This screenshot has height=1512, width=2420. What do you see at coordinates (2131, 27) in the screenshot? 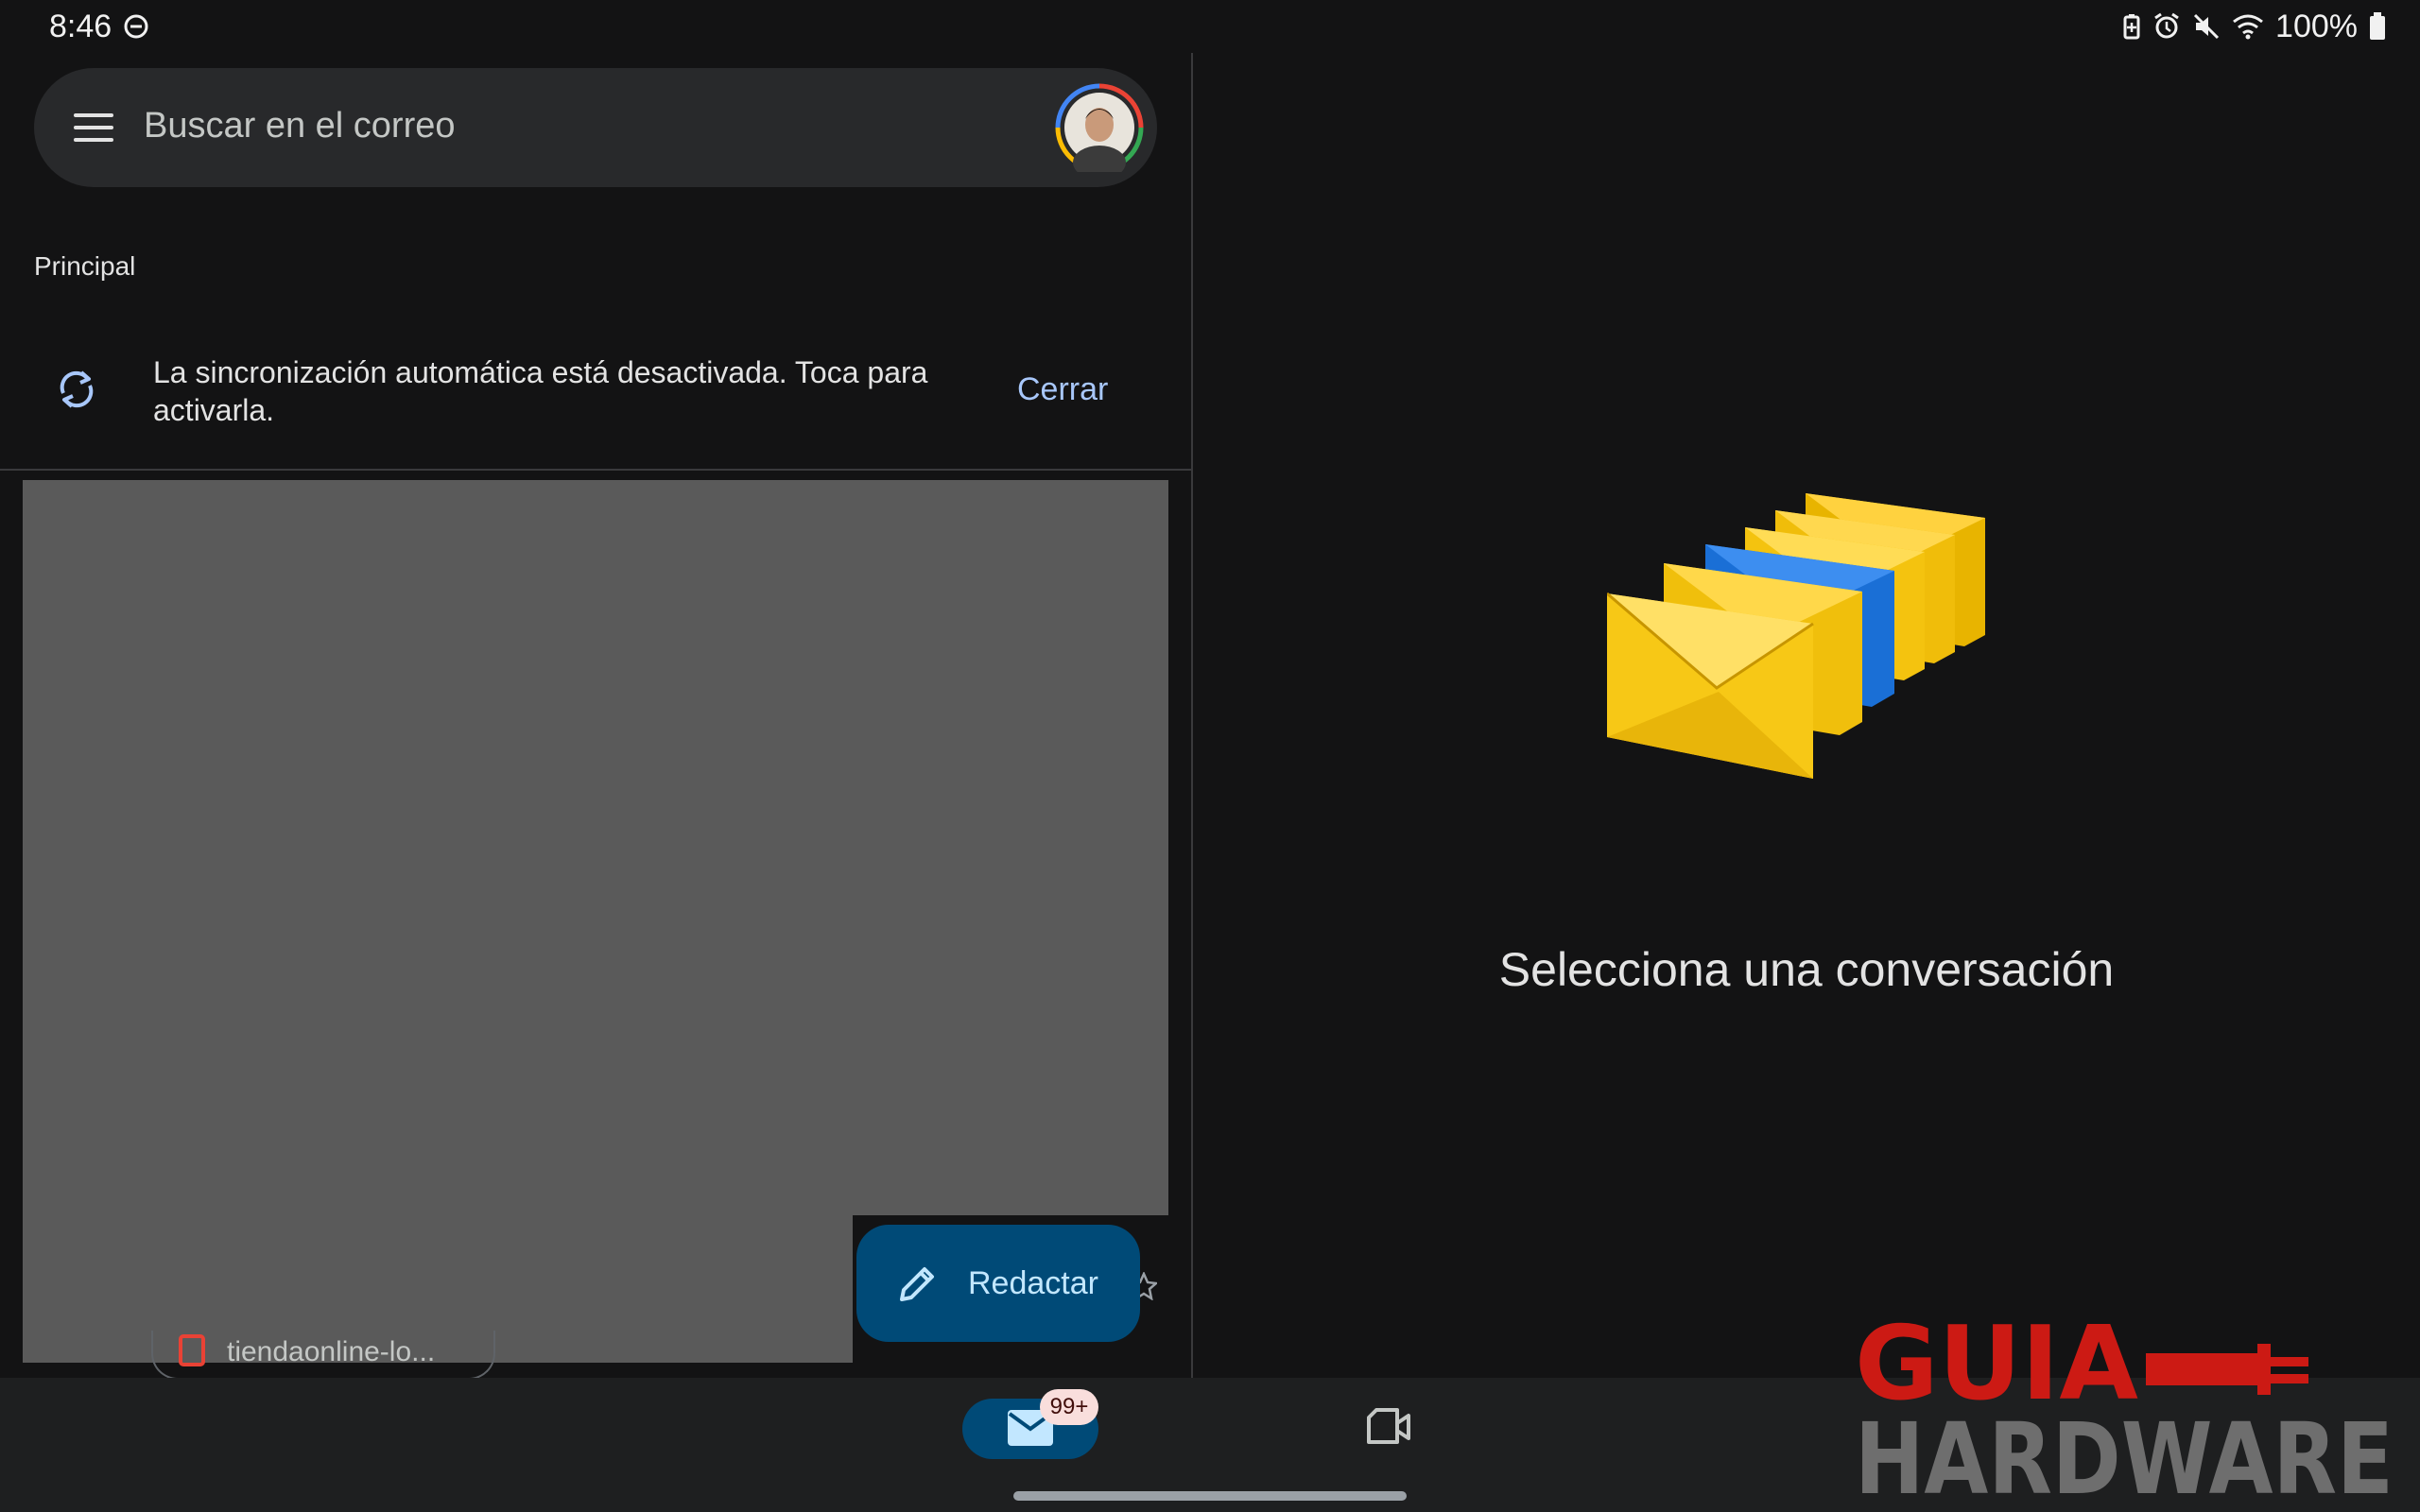
I see `battery-saver-icon` at bounding box center [2131, 27].